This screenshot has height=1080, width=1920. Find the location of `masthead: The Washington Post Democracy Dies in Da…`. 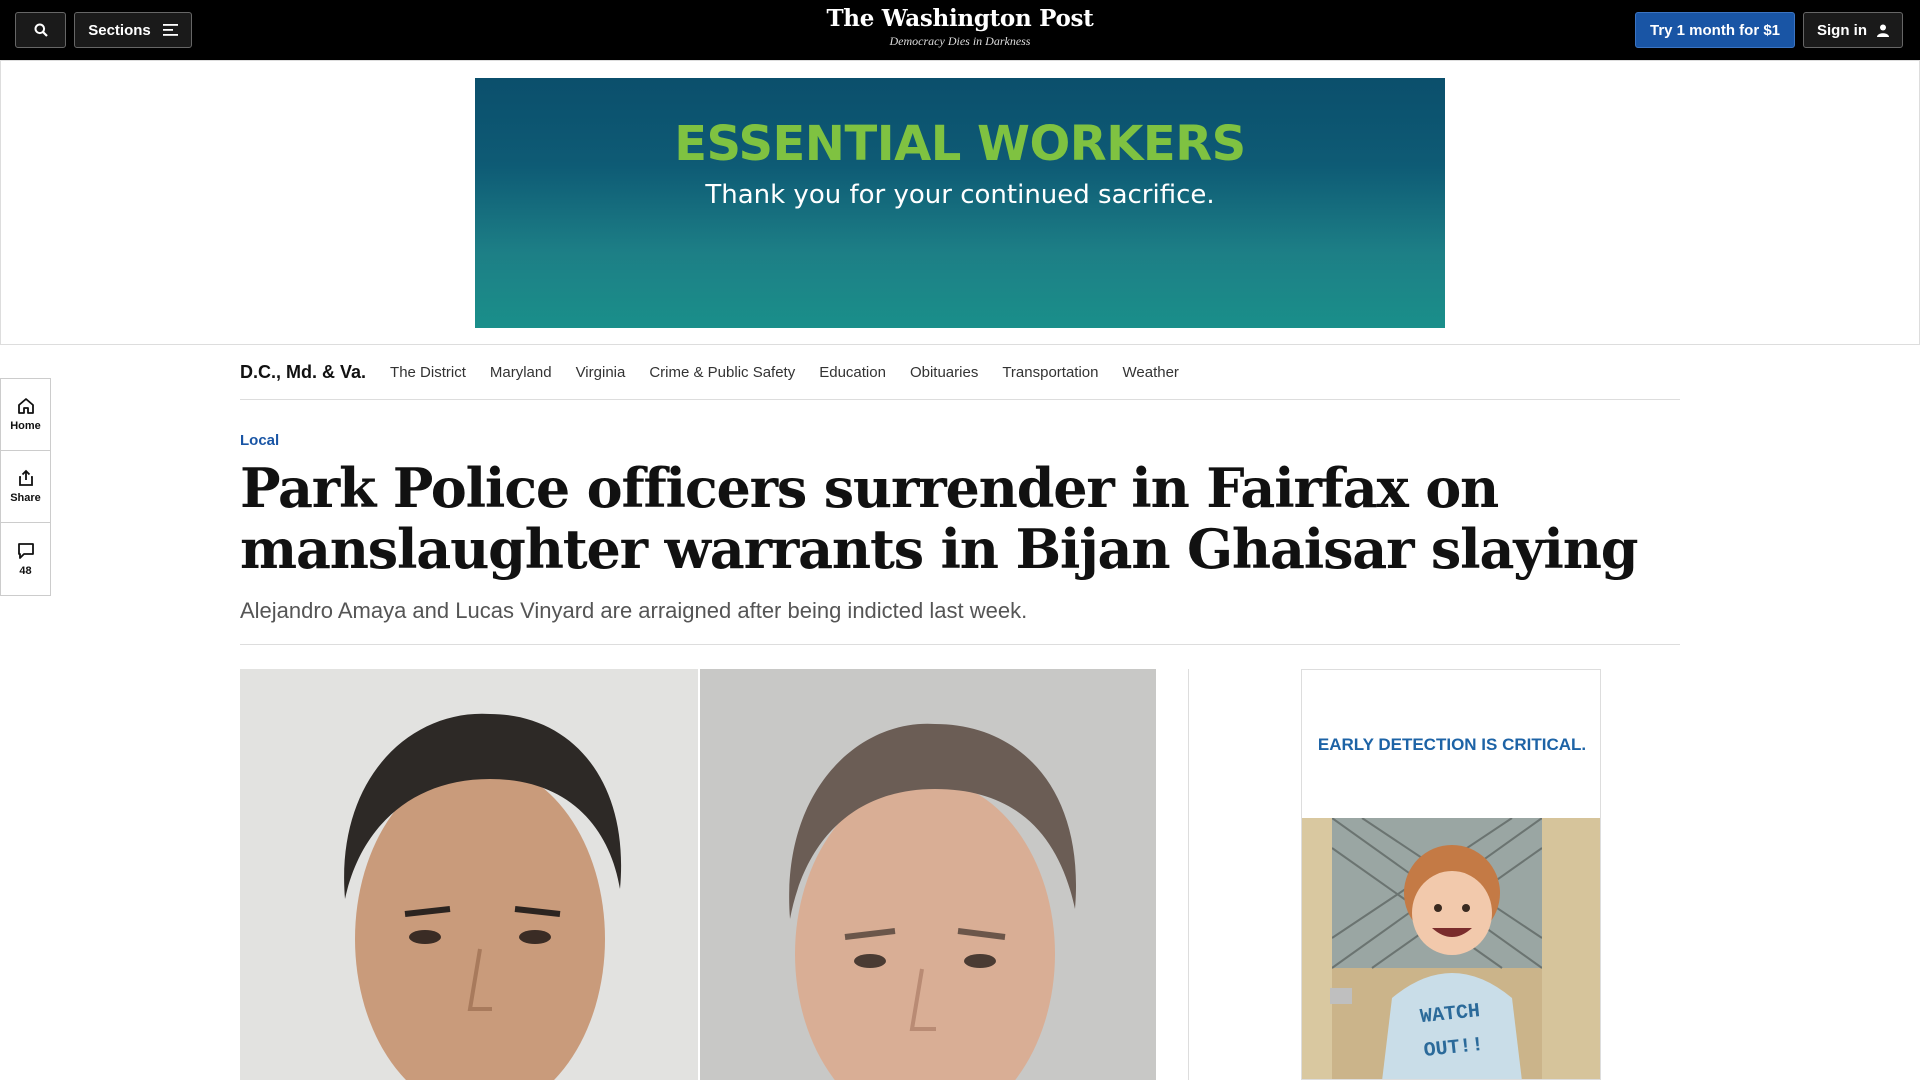

masthead: The Washington Post Democracy Dies in Da… is located at coordinates (960, 27).